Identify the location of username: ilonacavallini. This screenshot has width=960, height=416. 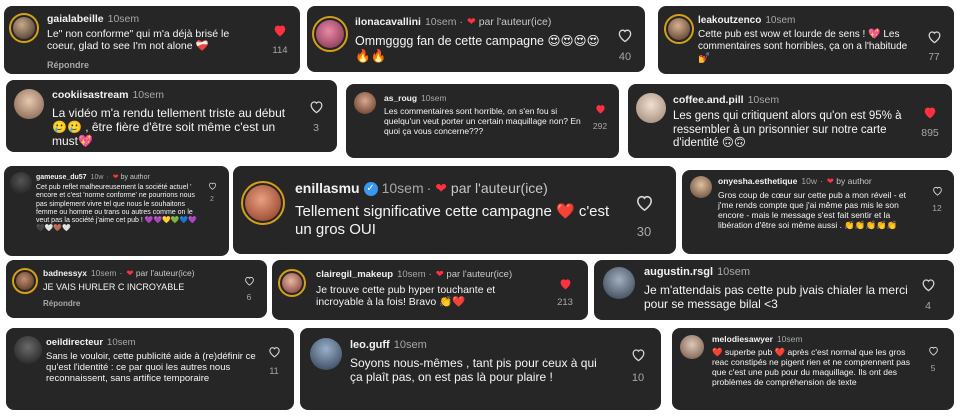
(388, 22).